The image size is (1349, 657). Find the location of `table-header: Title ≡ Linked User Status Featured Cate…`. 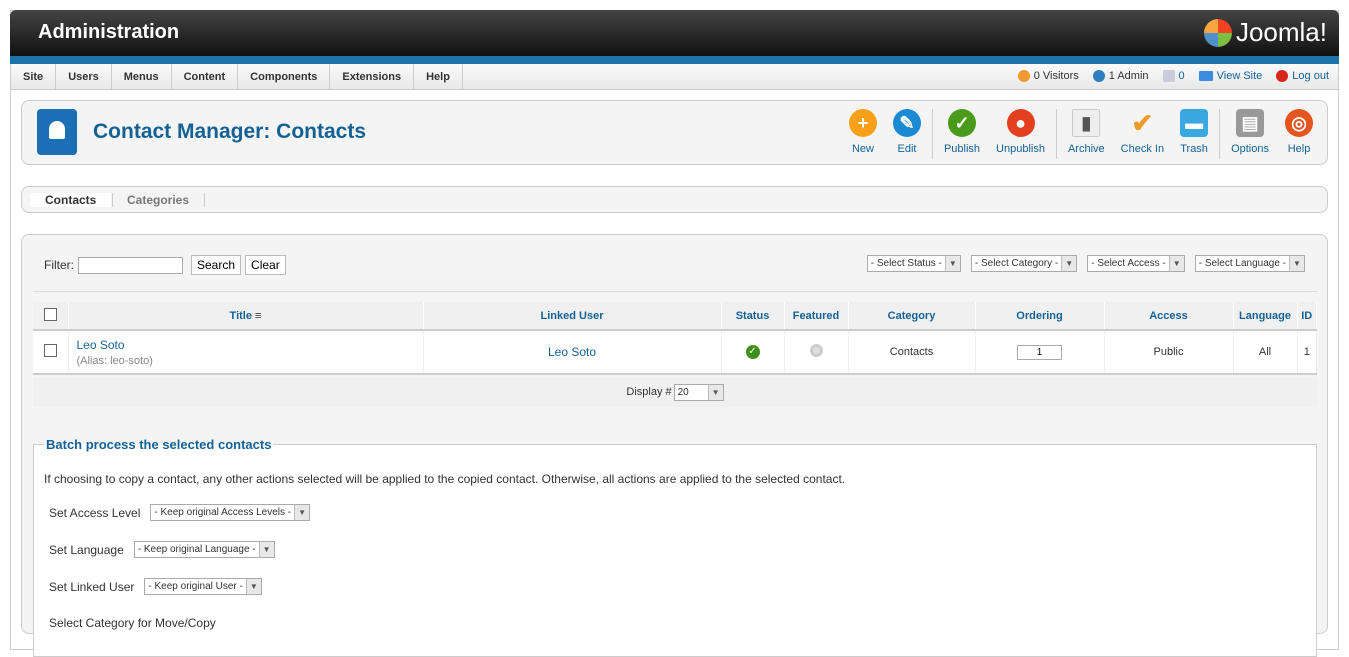

table-header: Title ≡ Linked User Status Featured Cate… is located at coordinates (675, 316).